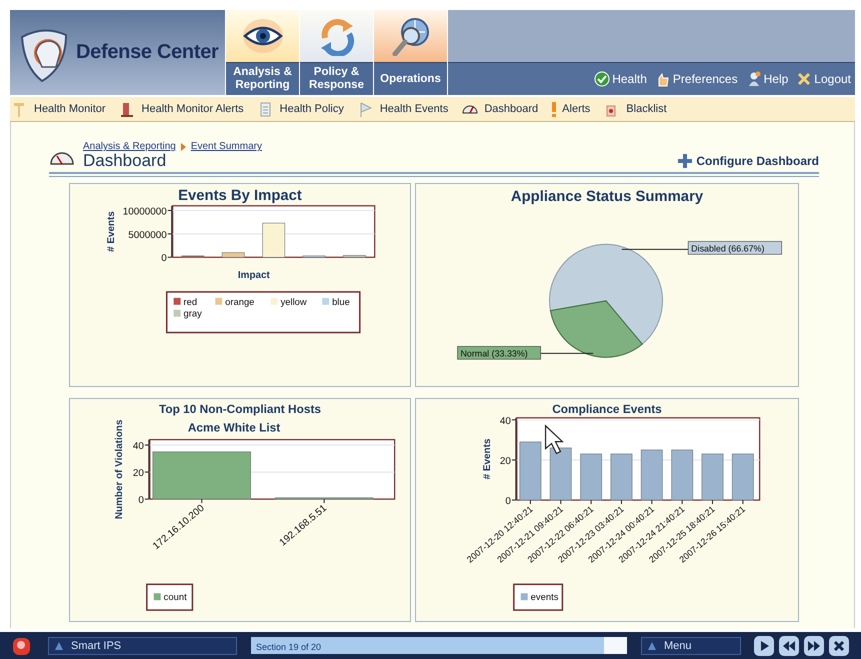 The height and width of the screenshot is (659, 861). Describe the element at coordinates (288, 647) in the screenshot. I see `progress-label: Section 19 of 20` at that location.